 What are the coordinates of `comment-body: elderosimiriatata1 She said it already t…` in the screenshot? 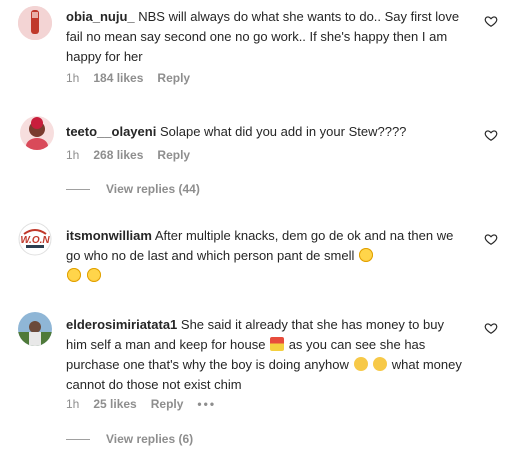 It's located at (266, 355).